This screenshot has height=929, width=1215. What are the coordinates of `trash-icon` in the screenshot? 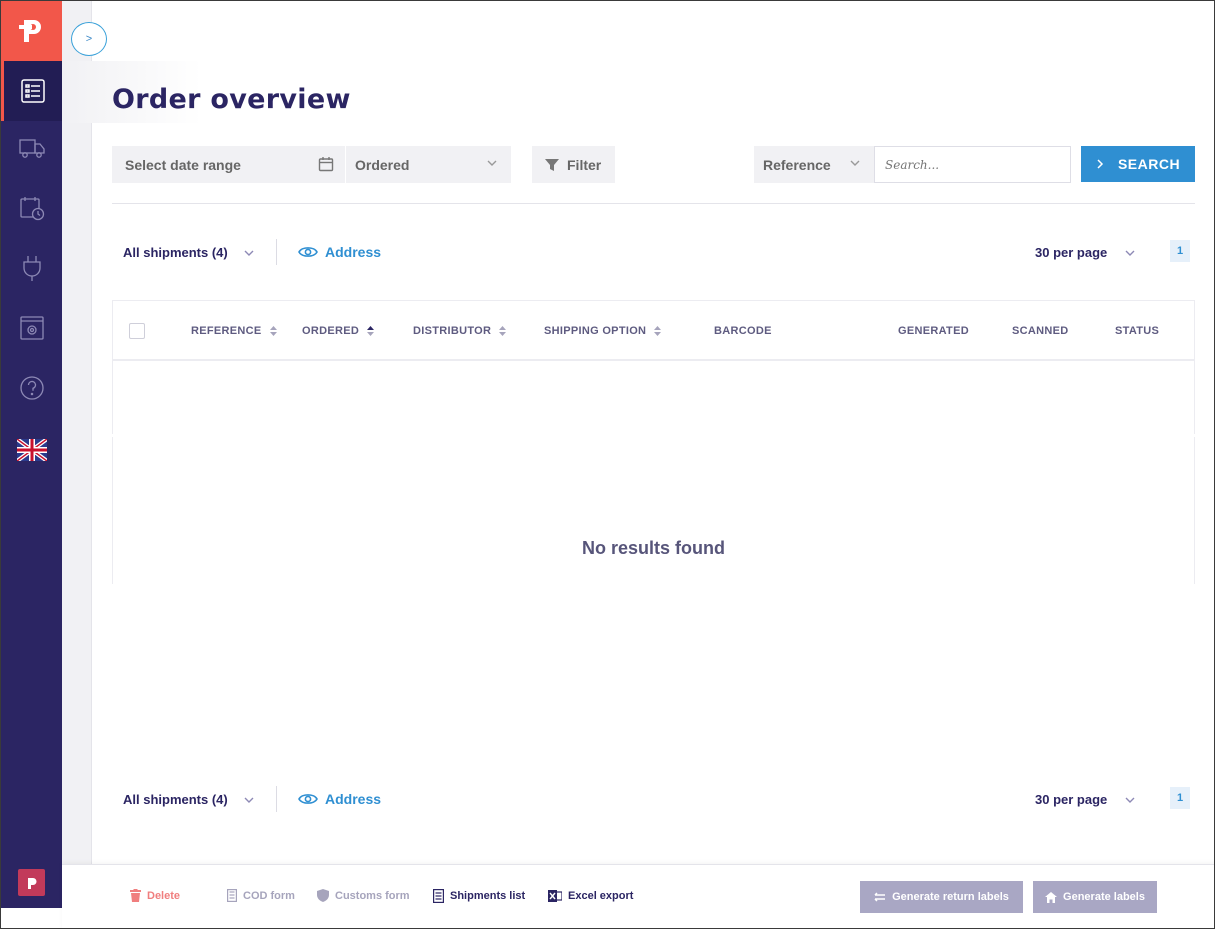 It's located at (135, 895).